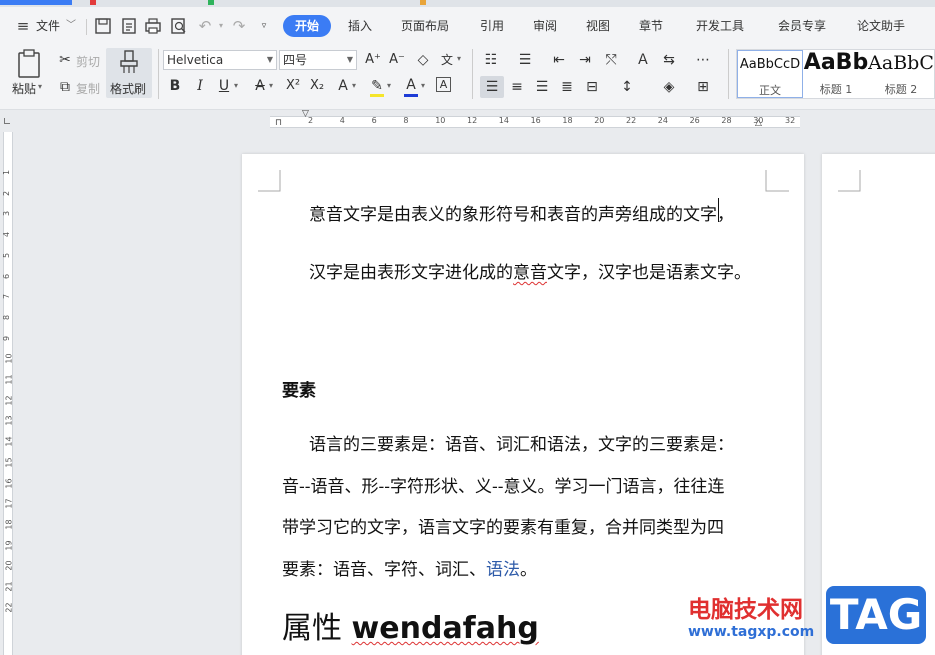  I want to click on text-direction-icon: Ａ, so click(643, 60).